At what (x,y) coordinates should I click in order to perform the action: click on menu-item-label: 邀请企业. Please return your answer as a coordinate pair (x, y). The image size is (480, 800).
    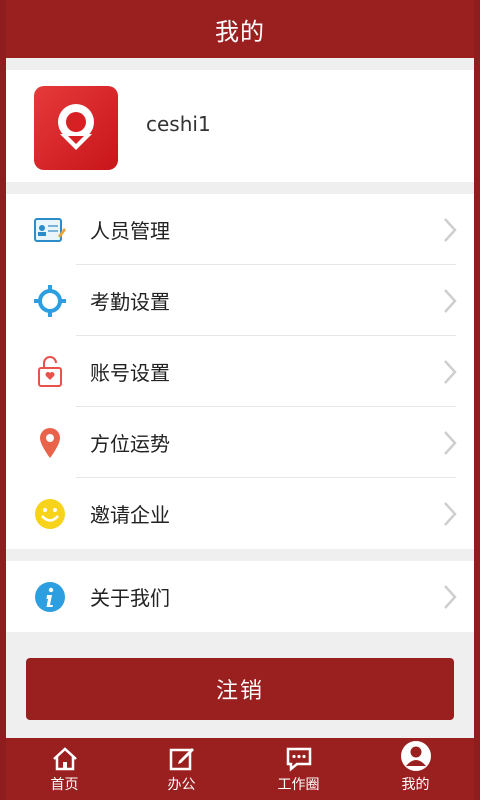
    Looking at the image, I should click on (130, 515).